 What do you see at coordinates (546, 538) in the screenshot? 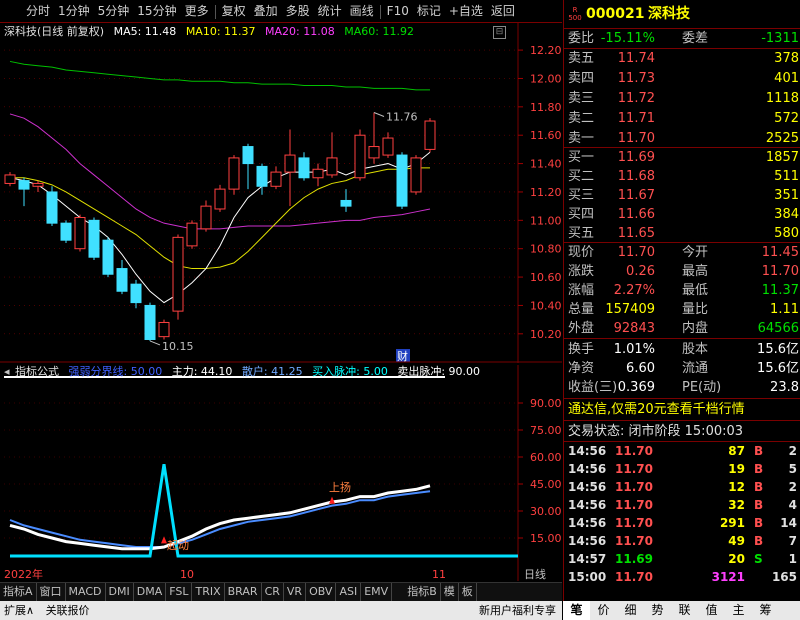
I see `indicator-tick-label: 15.00` at bounding box center [546, 538].